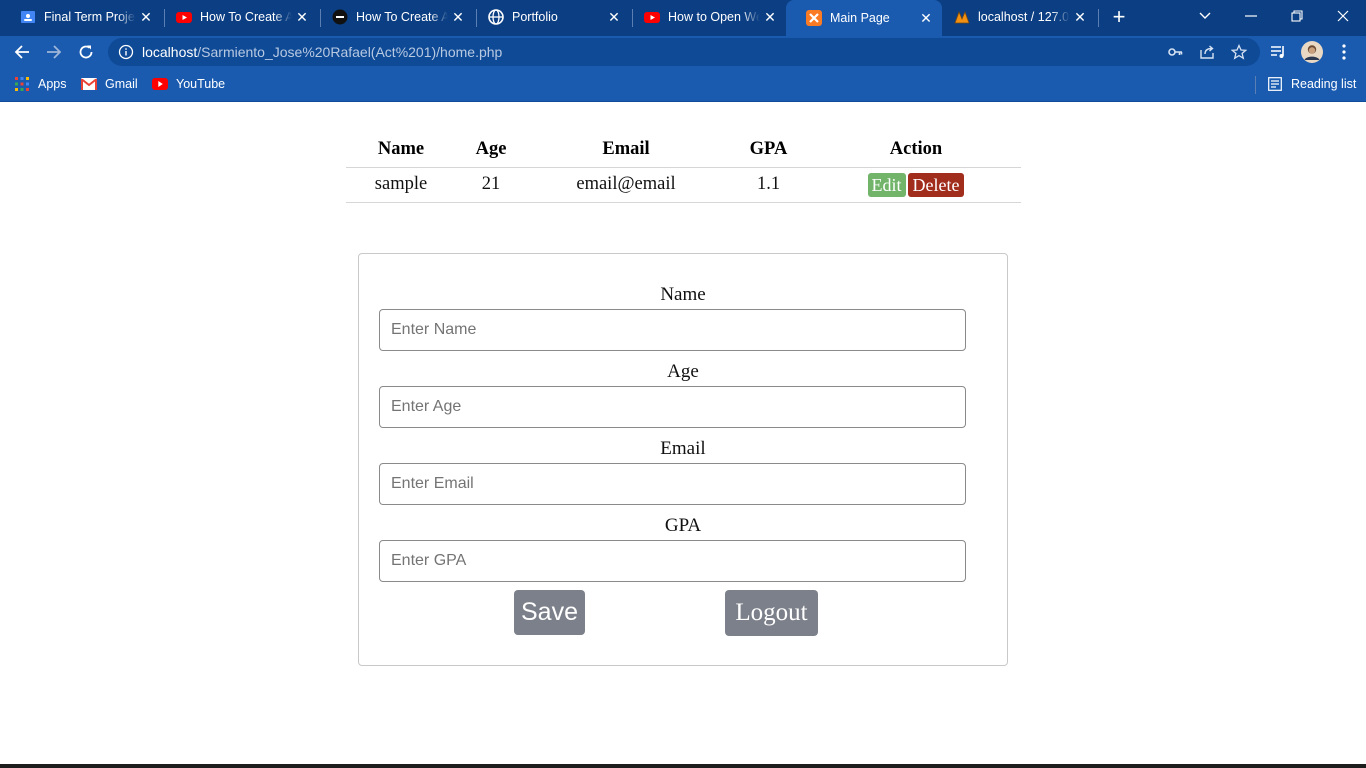  Describe the element at coordinates (1312, 52) in the screenshot. I see `avatar` at that location.